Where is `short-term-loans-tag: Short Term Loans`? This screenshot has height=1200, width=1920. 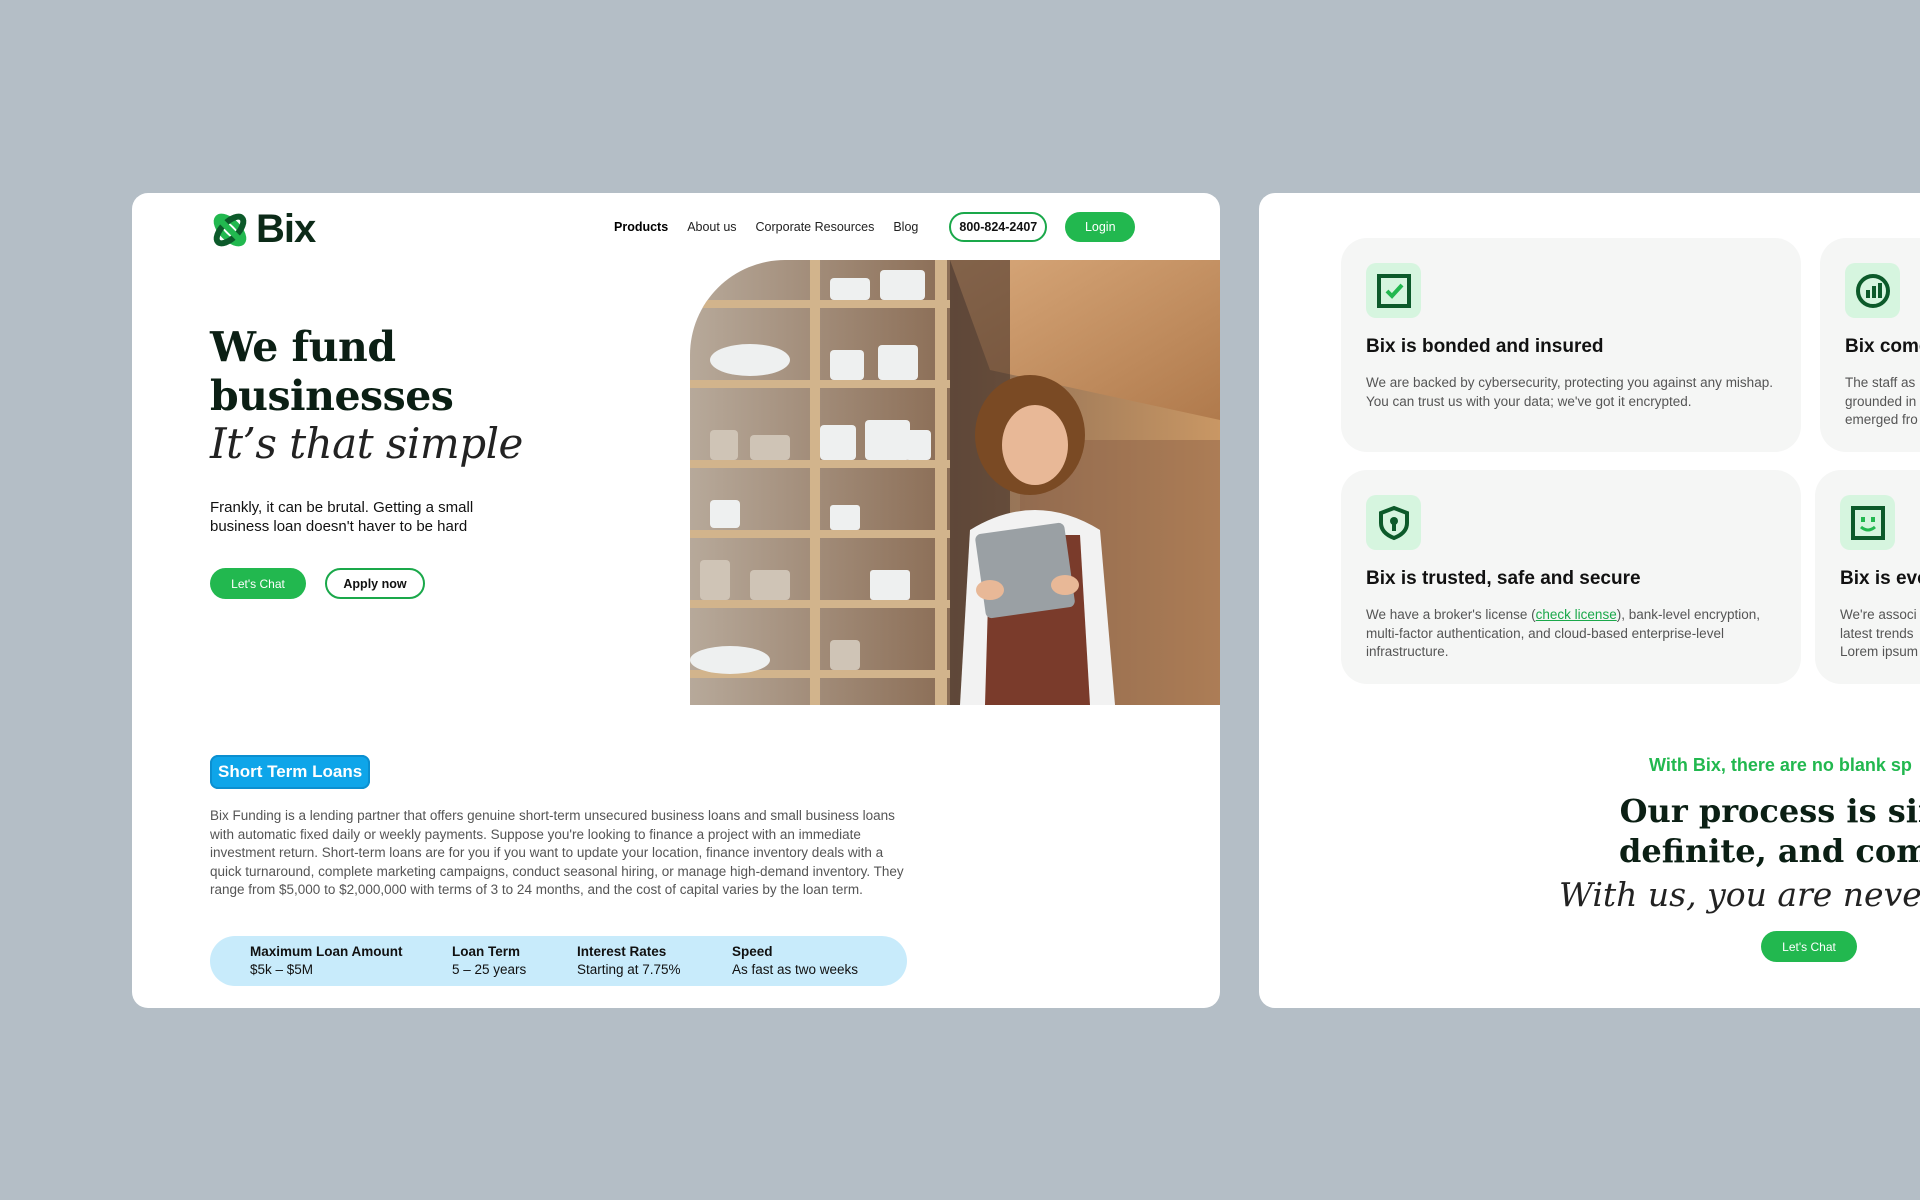
short-term-loans-tag: Short Term Loans is located at coordinates (290, 772).